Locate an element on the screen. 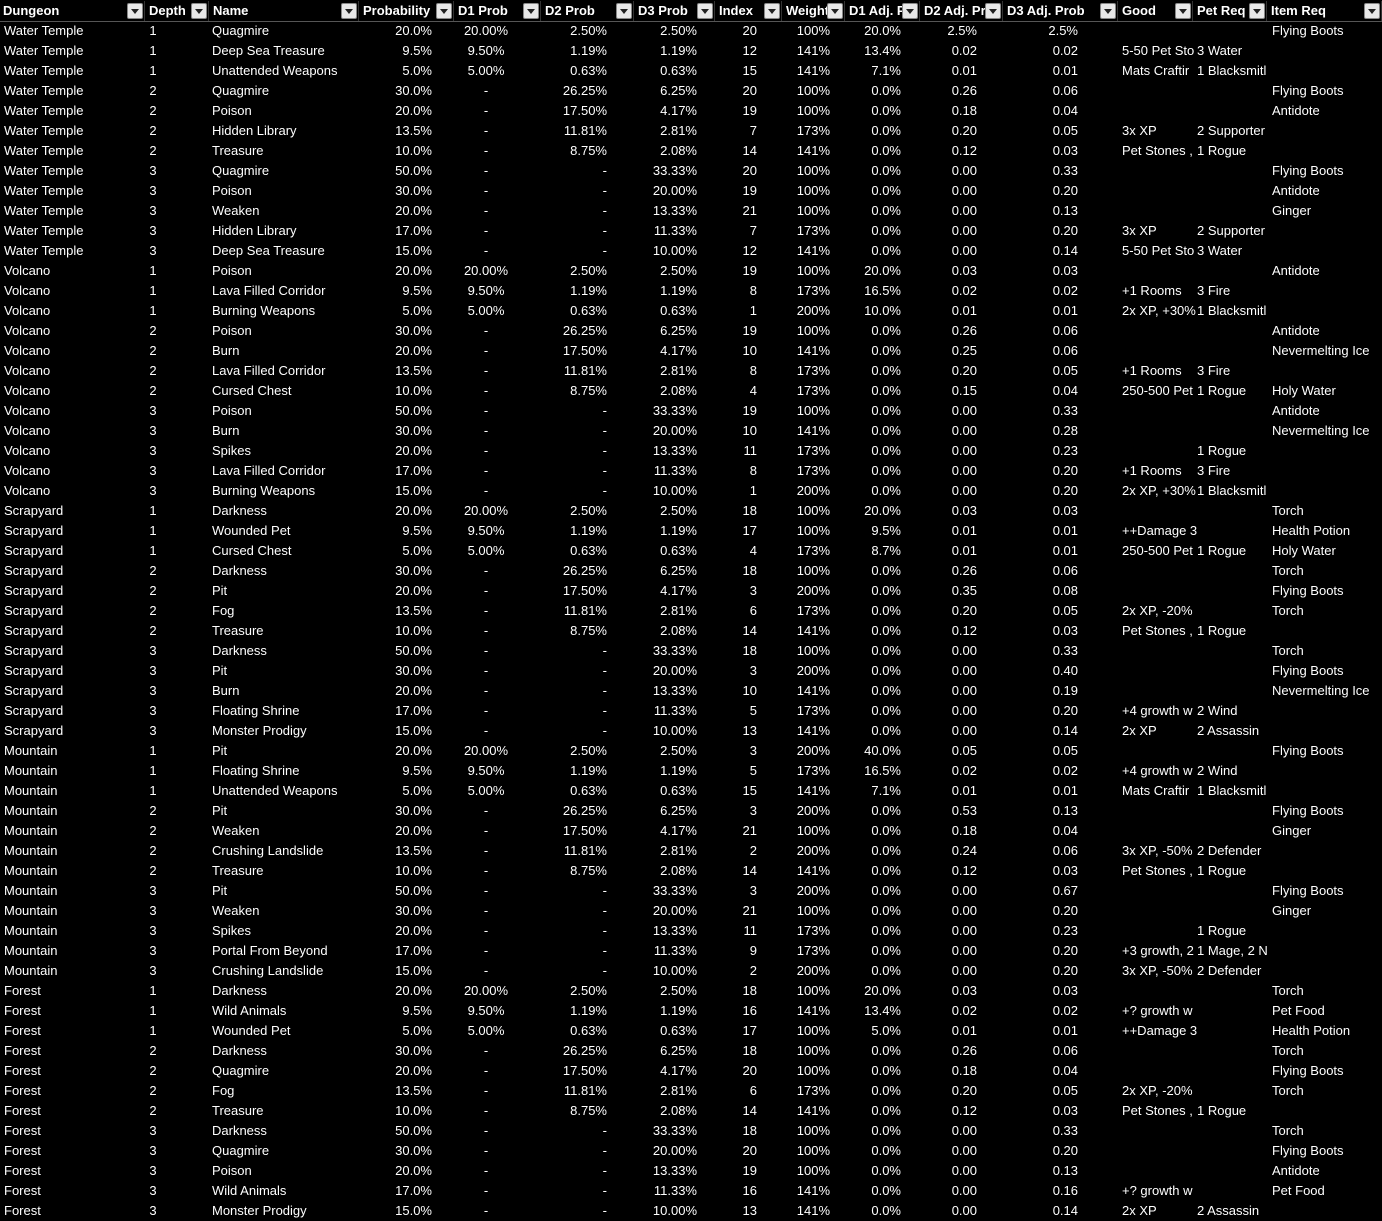 The width and height of the screenshot is (1382, 1221). table-cell: Volcano is located at coordinates (75, 411).